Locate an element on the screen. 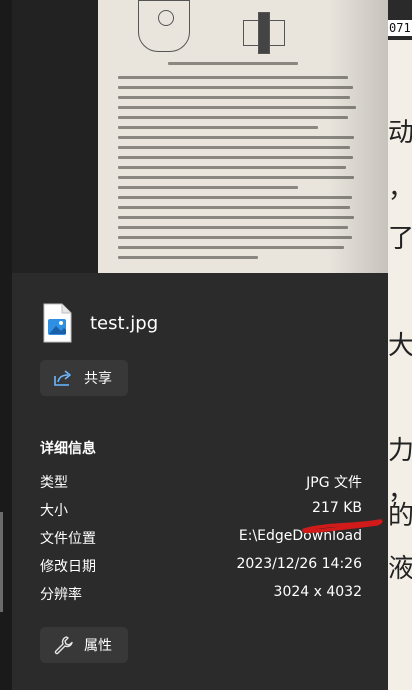 The width and height of the screenshot is (412, 690). details-heading: 详细信息 is located at coordinates (68, 449).